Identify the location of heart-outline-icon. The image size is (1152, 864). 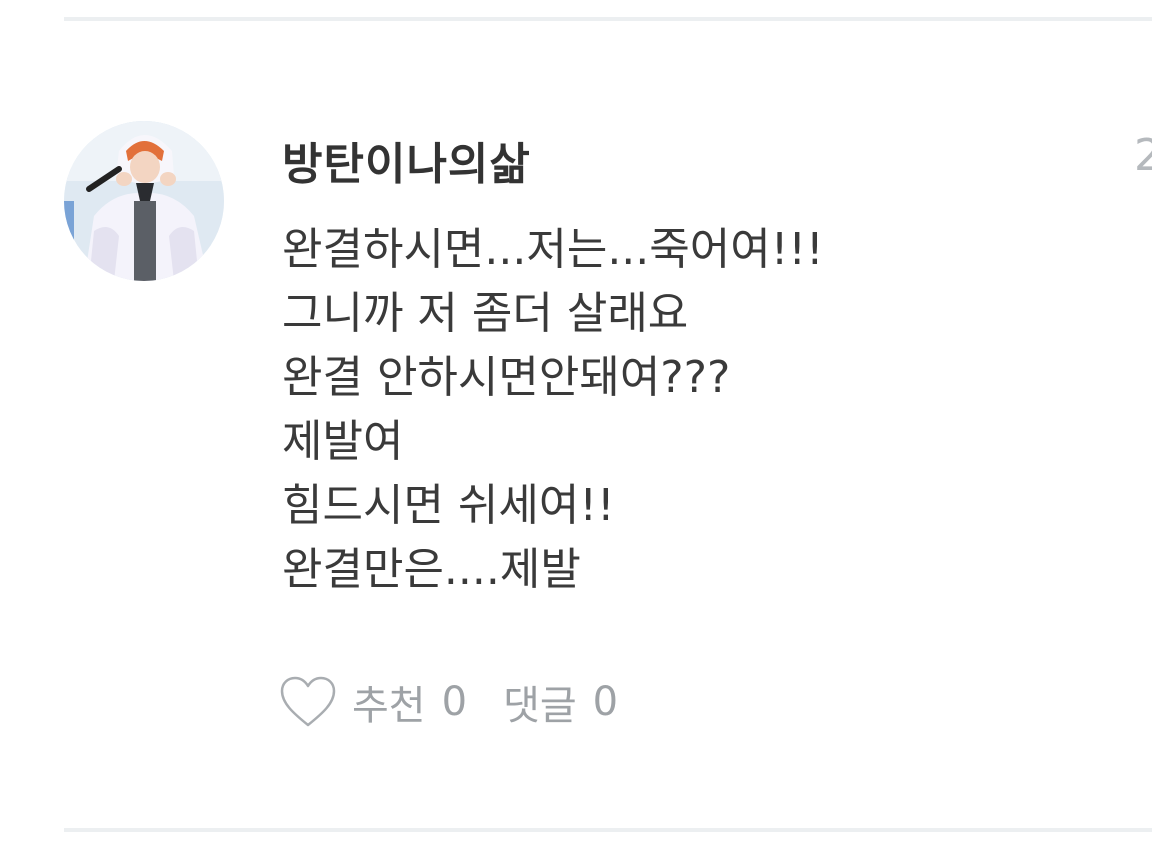
(308, 702).